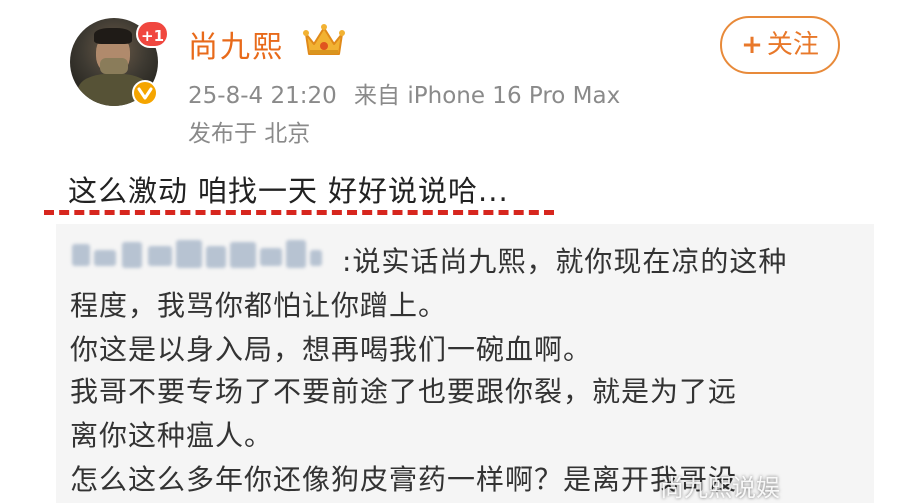  I want to click on follow-button: + 关注, so click(780, 45).